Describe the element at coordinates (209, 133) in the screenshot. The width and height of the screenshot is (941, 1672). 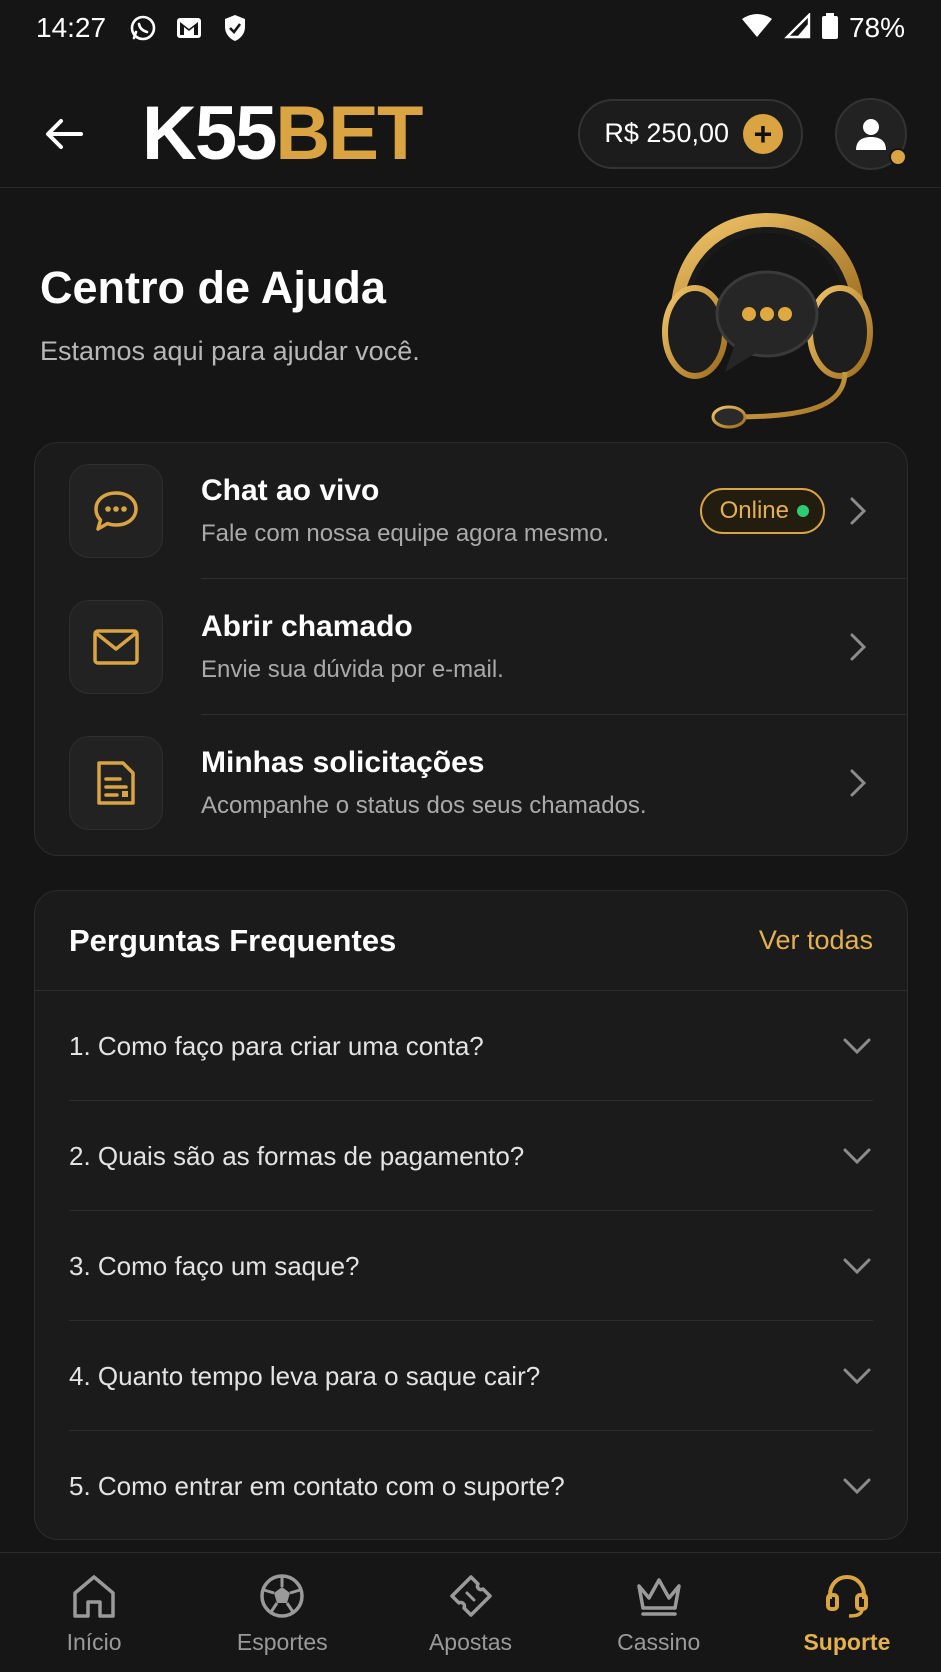
I see `logo-text-k55: K55` at that location.